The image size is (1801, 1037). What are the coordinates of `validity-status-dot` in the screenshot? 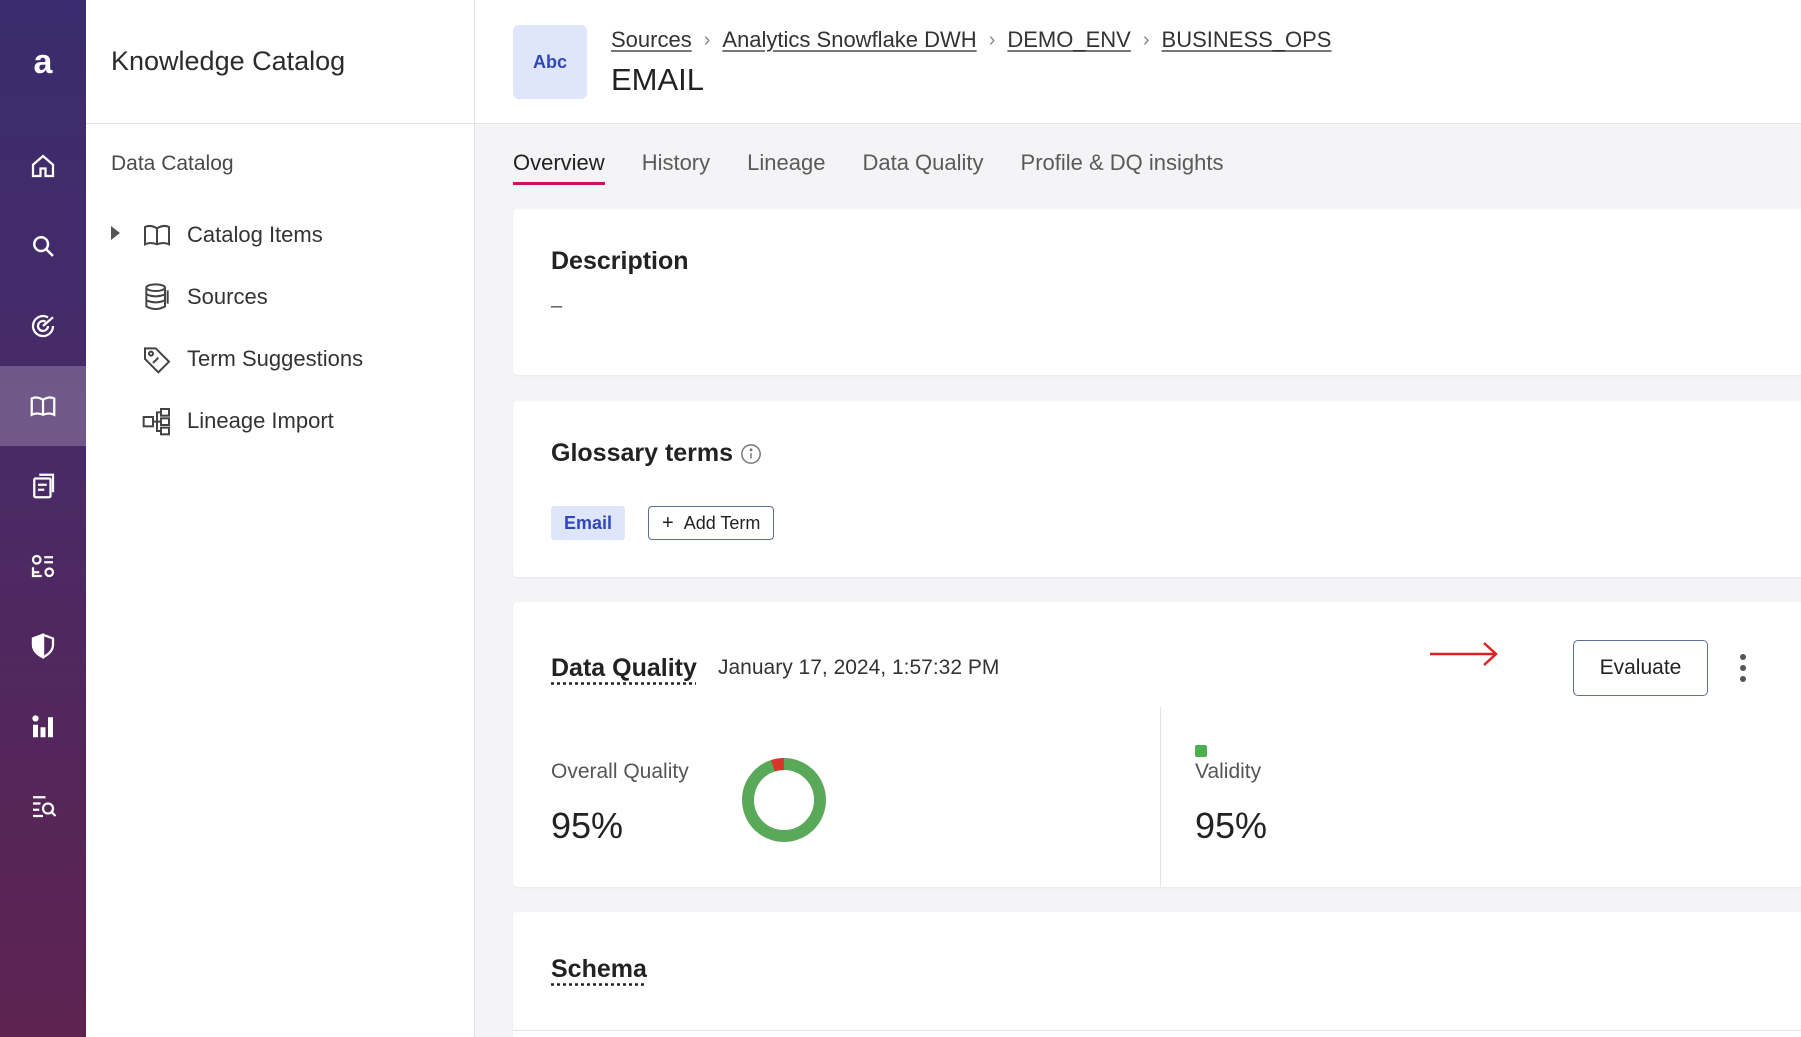 It's located at (1201, 751).